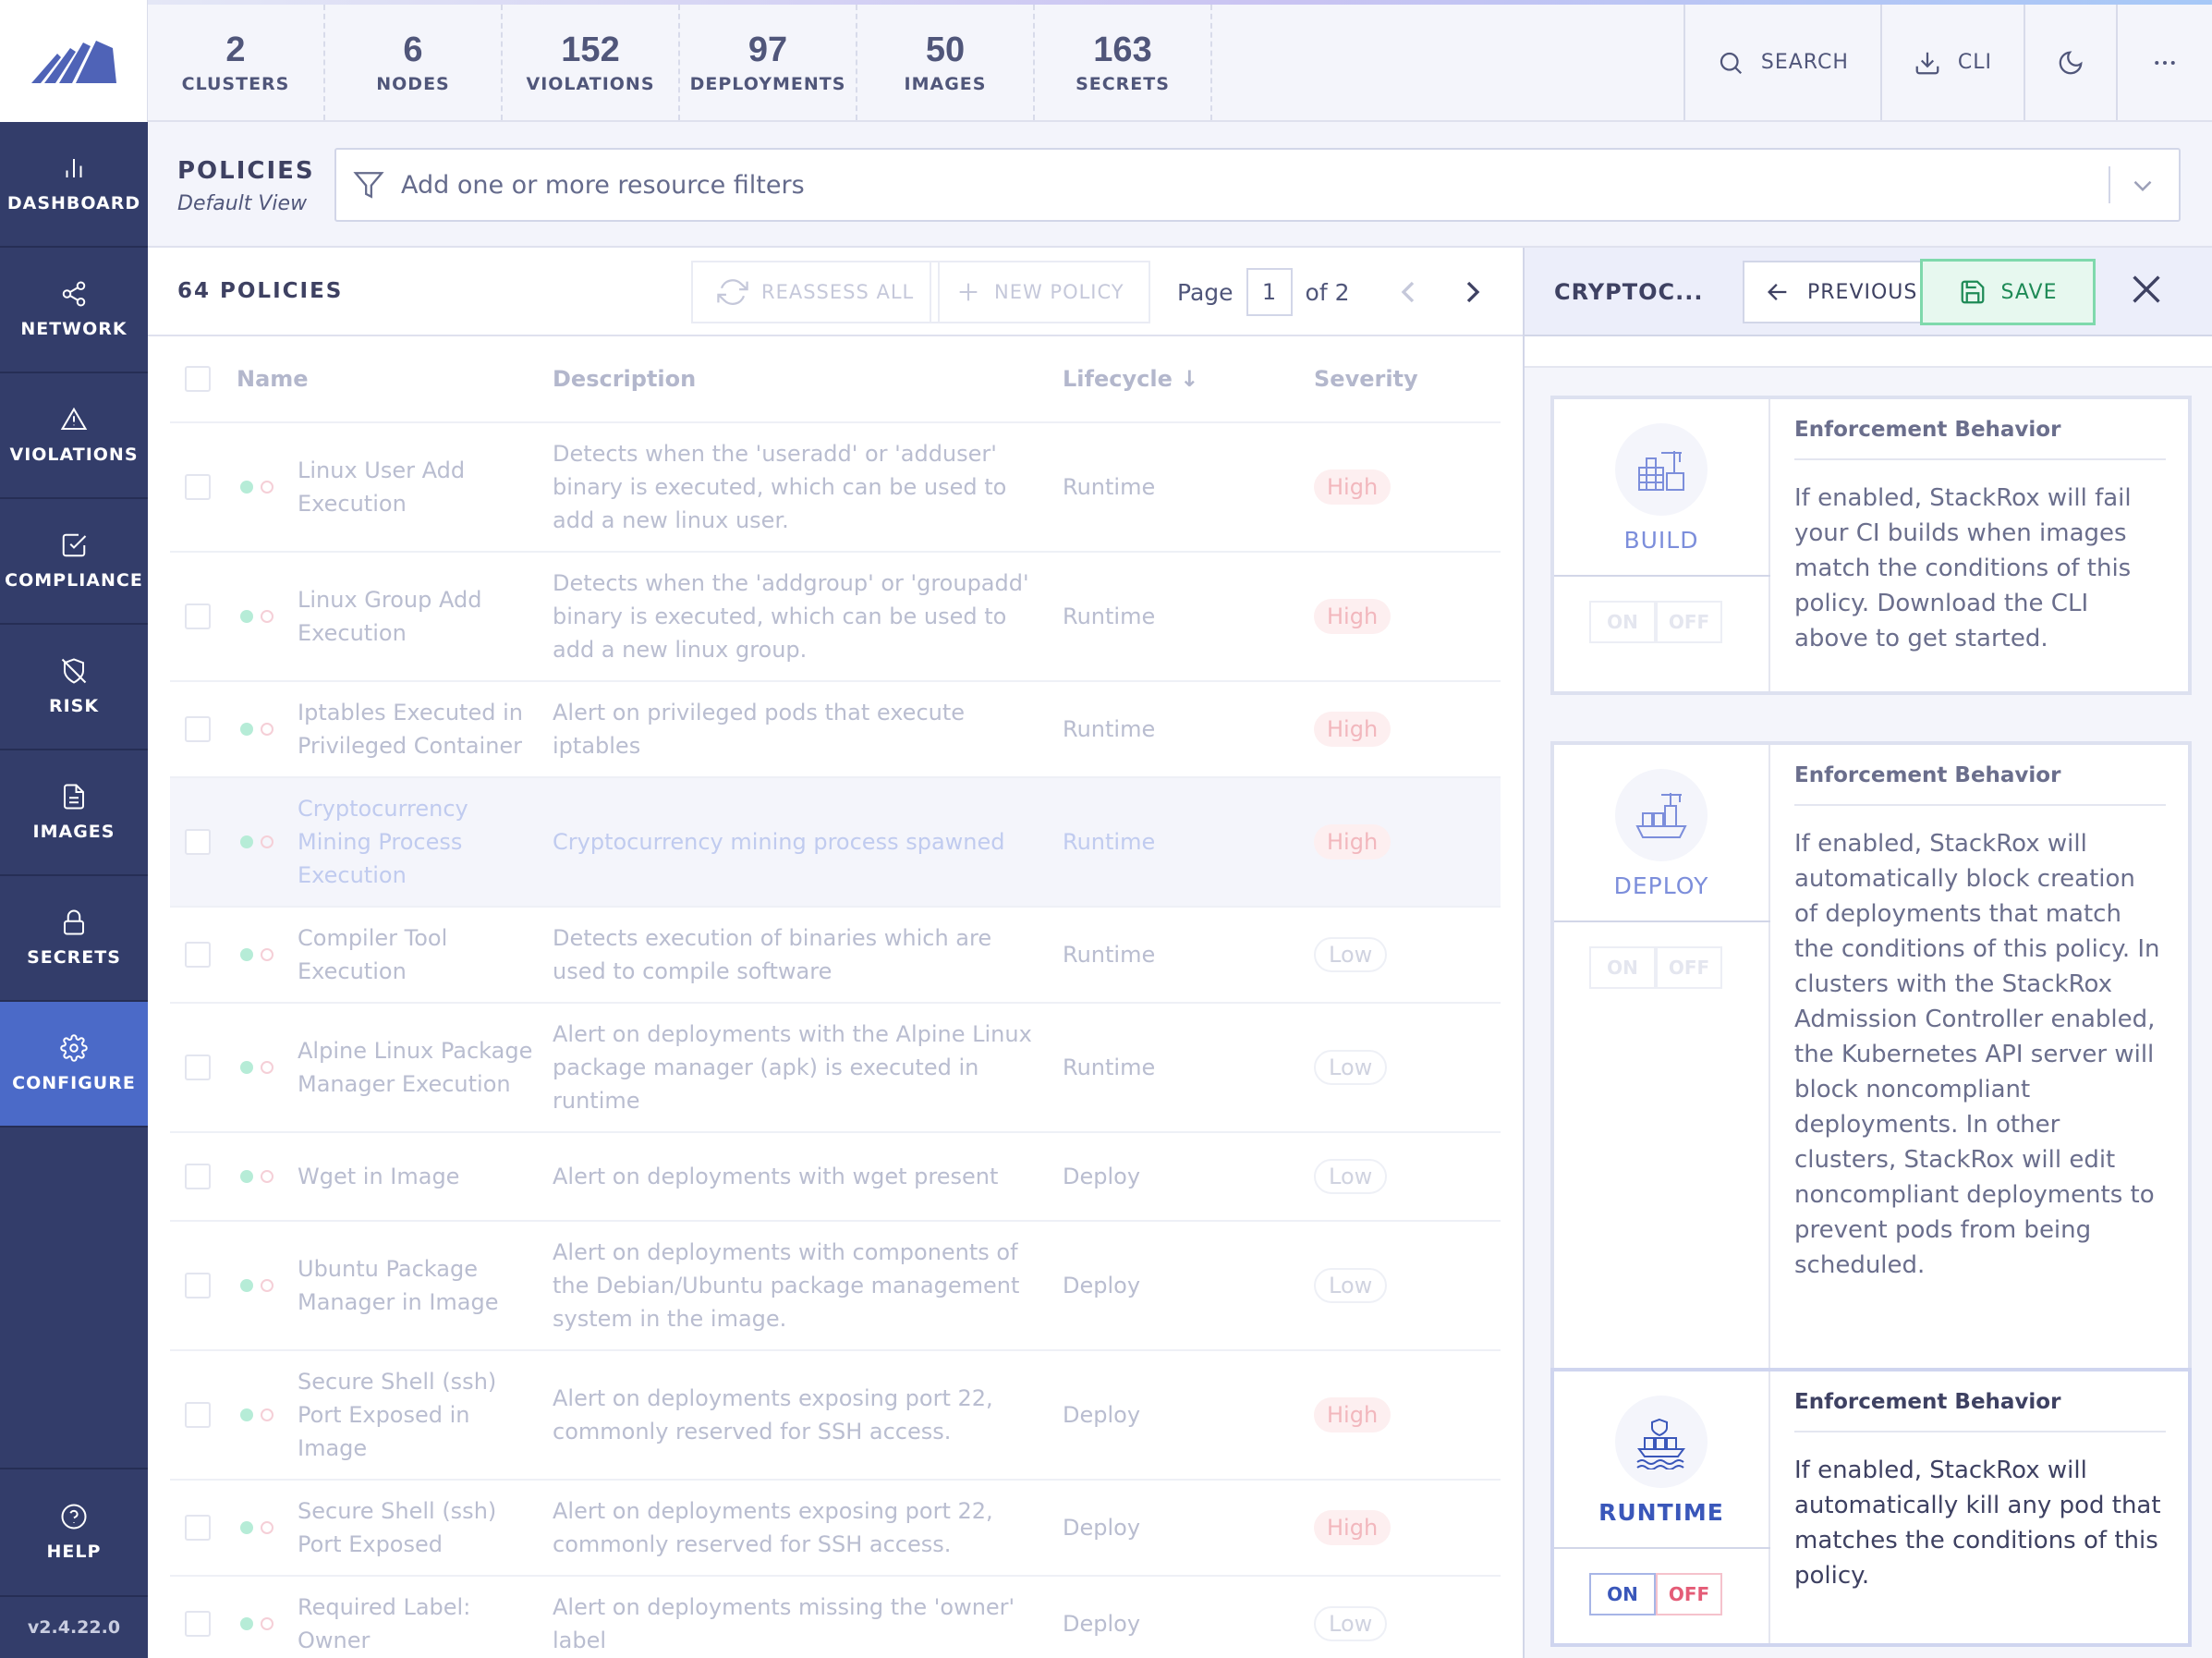  Describe the element at coordinates (808, 379) in the screenshot. I see `column-description: Description` at that location.